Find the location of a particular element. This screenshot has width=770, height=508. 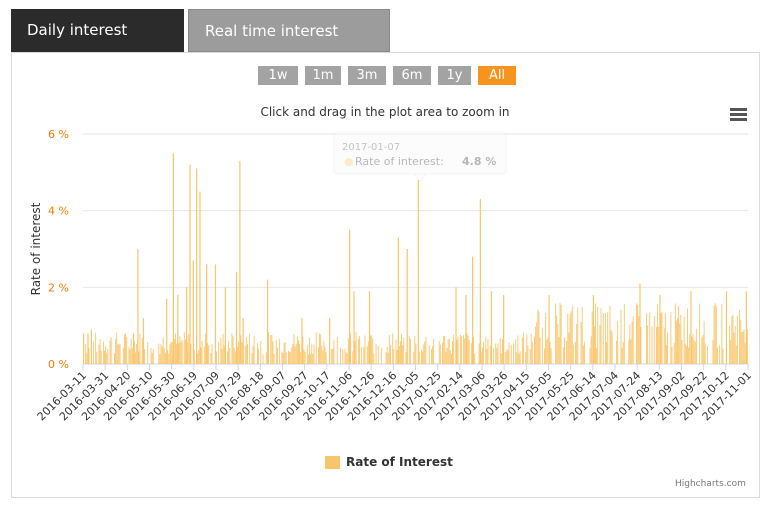

y-tick-label: 2 % is located at coordinates (58, 287).